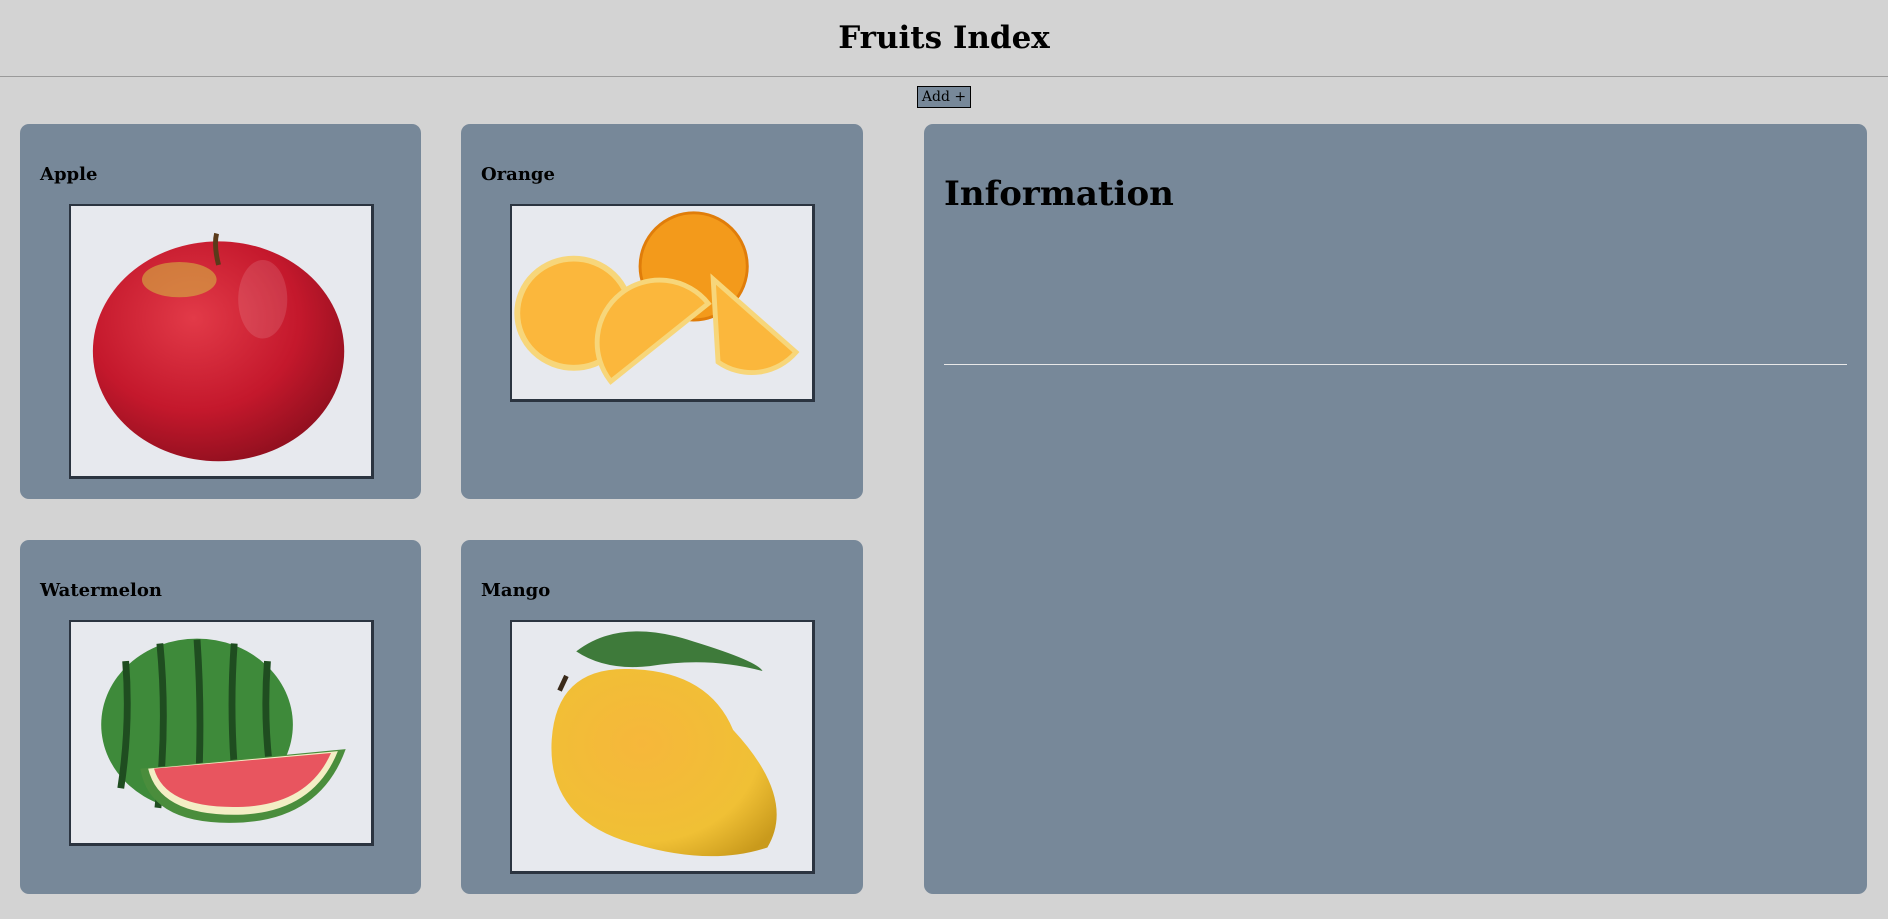 This screenshot has height=919, width=1888. I want to click on fruit-name: Apple, so click(69, 174).